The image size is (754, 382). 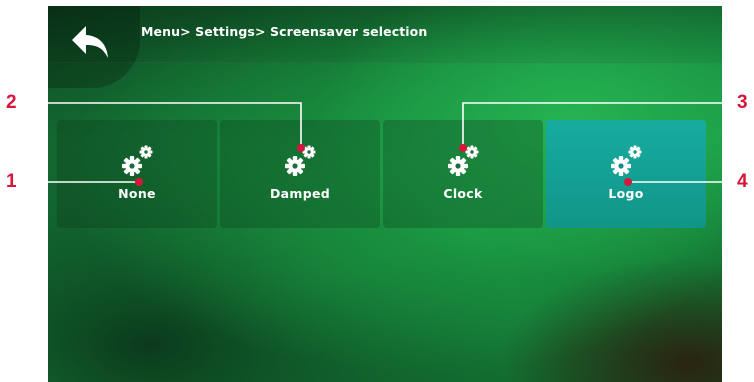 What do you see at coordinates (742, 181) in the screenshot?
I see `callout-number-4: 4` at bounding box center [742, 181].